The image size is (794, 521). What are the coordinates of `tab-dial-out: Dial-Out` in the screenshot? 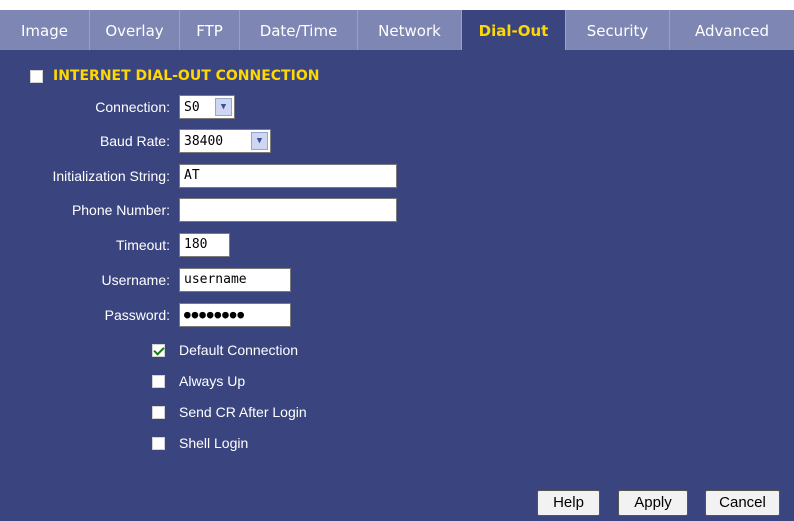 It's located at (514, 30).